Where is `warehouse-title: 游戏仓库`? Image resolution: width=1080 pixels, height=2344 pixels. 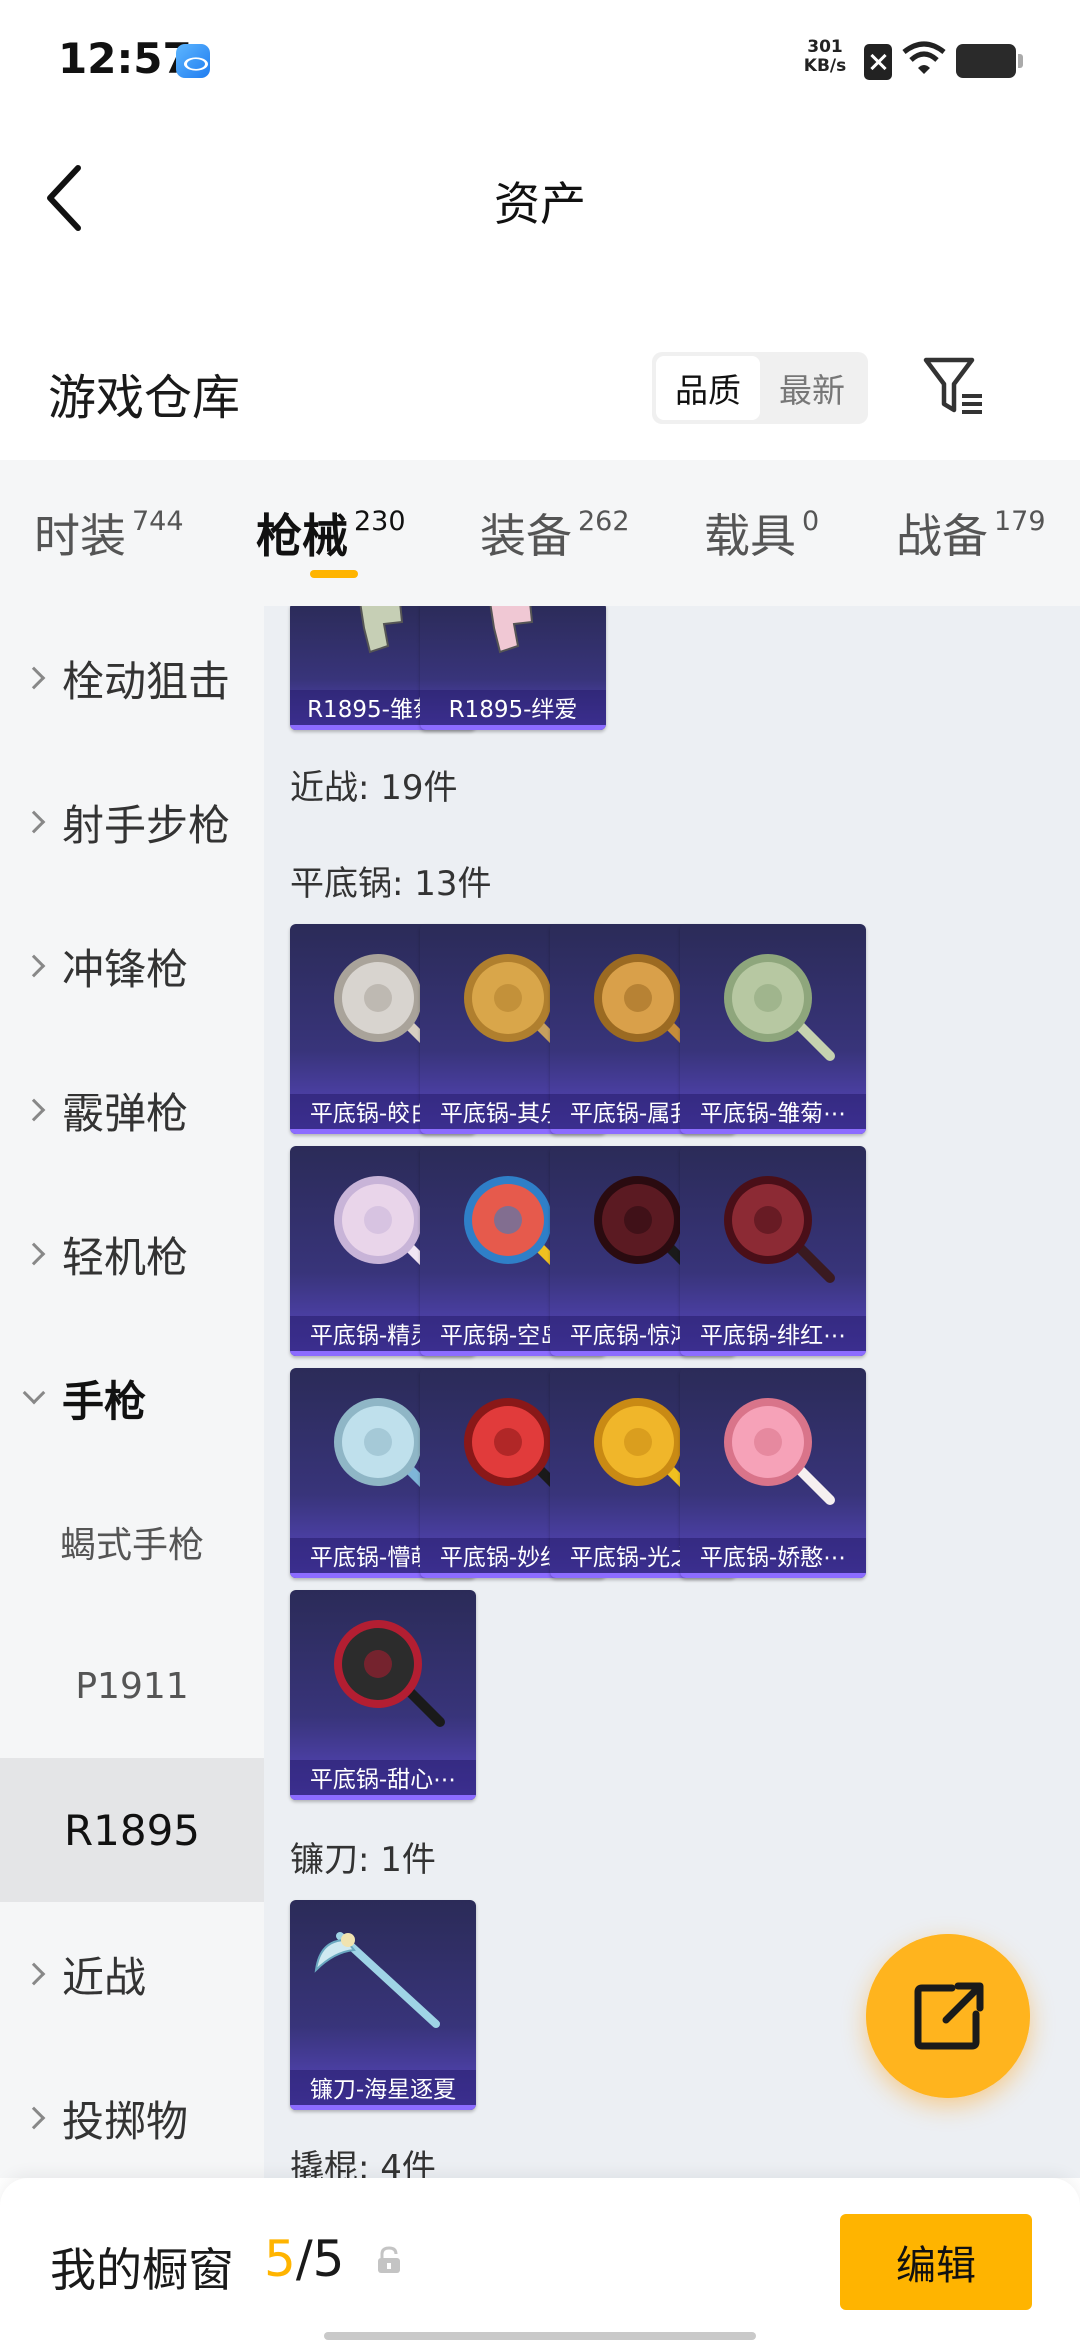
warehouse-title: 游戏仓库 is located at coordinates (144, 398).